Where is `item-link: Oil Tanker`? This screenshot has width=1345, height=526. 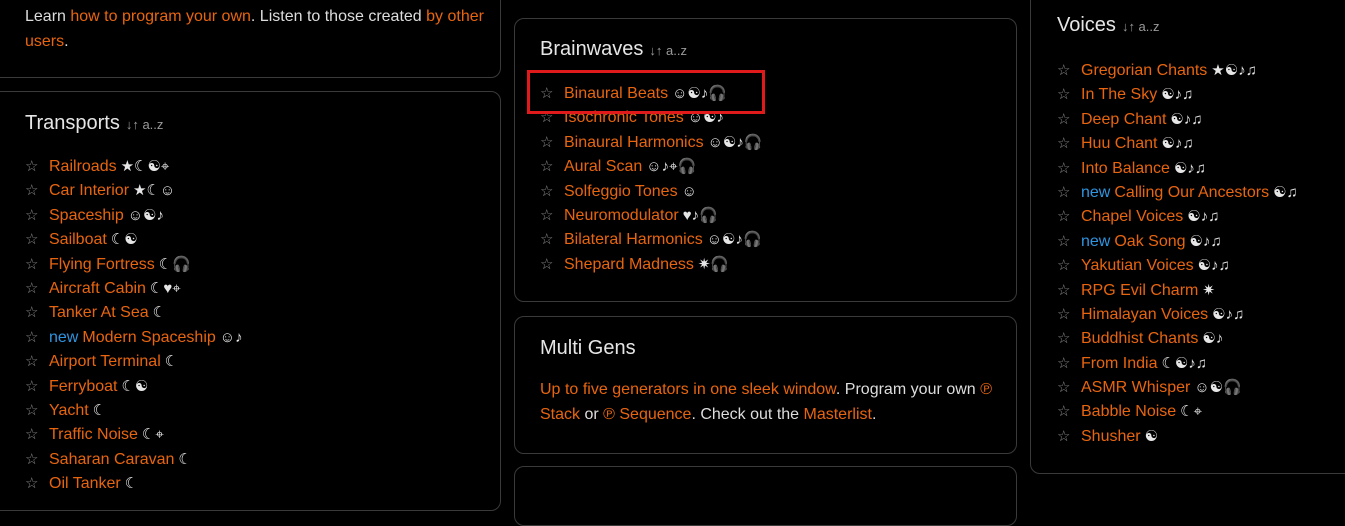
item-link: Oil Tanker is located at coordinates (85, 483).